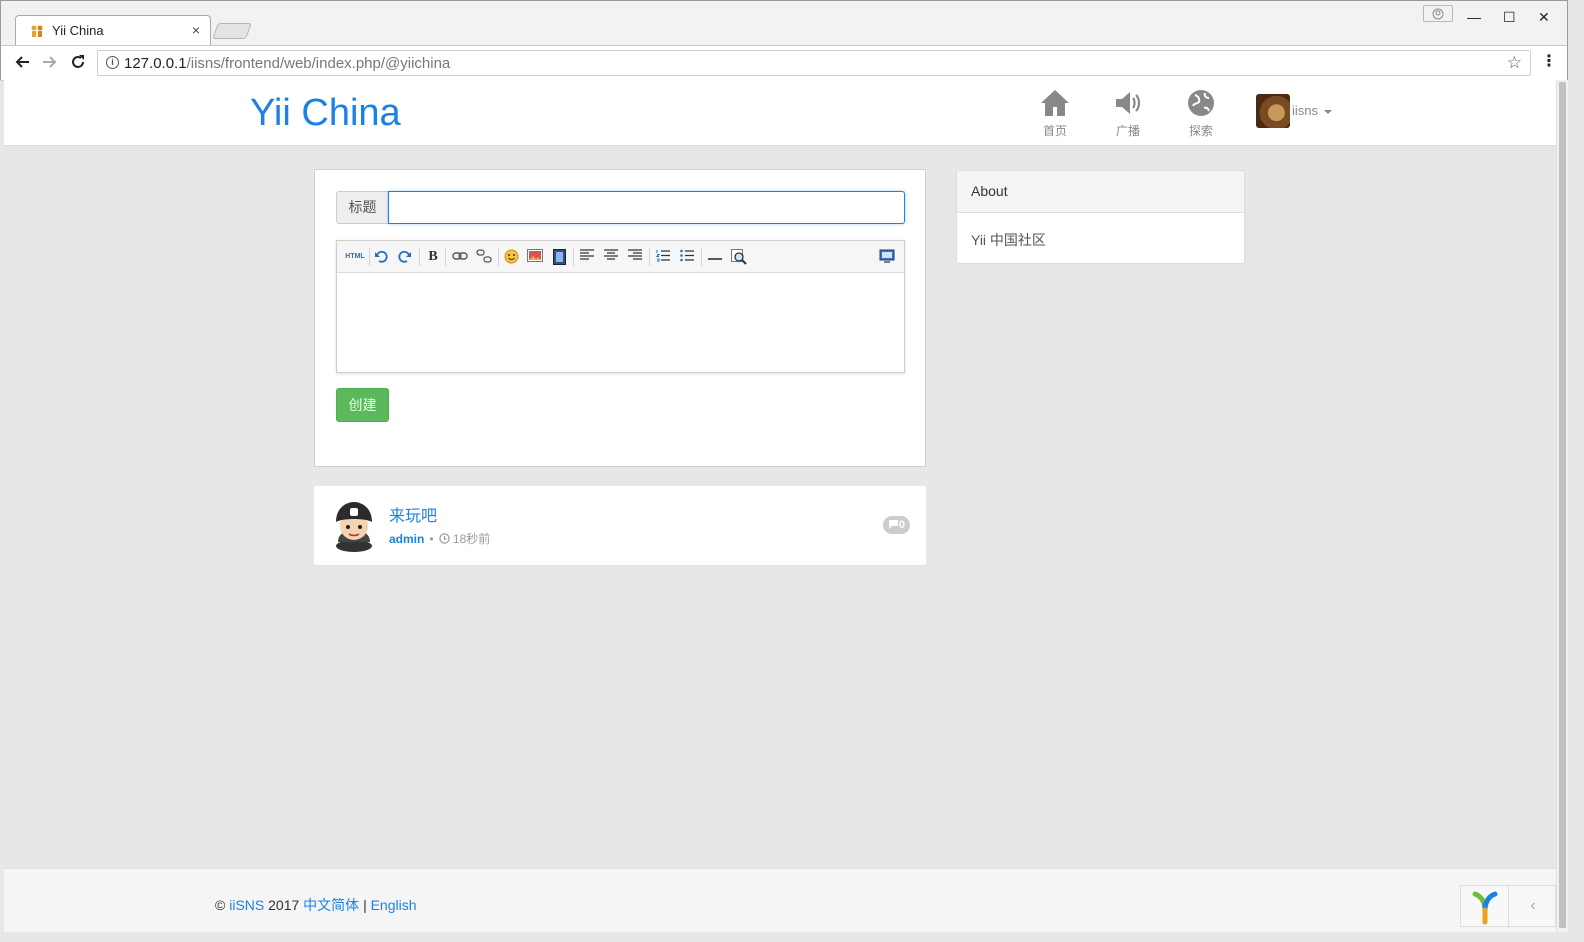 This screenshot has width=1584, height=942. What do you see at coordinates (611, 257) in the screenshot?
I see `align-center-icon` at bounding box center [611, 257].